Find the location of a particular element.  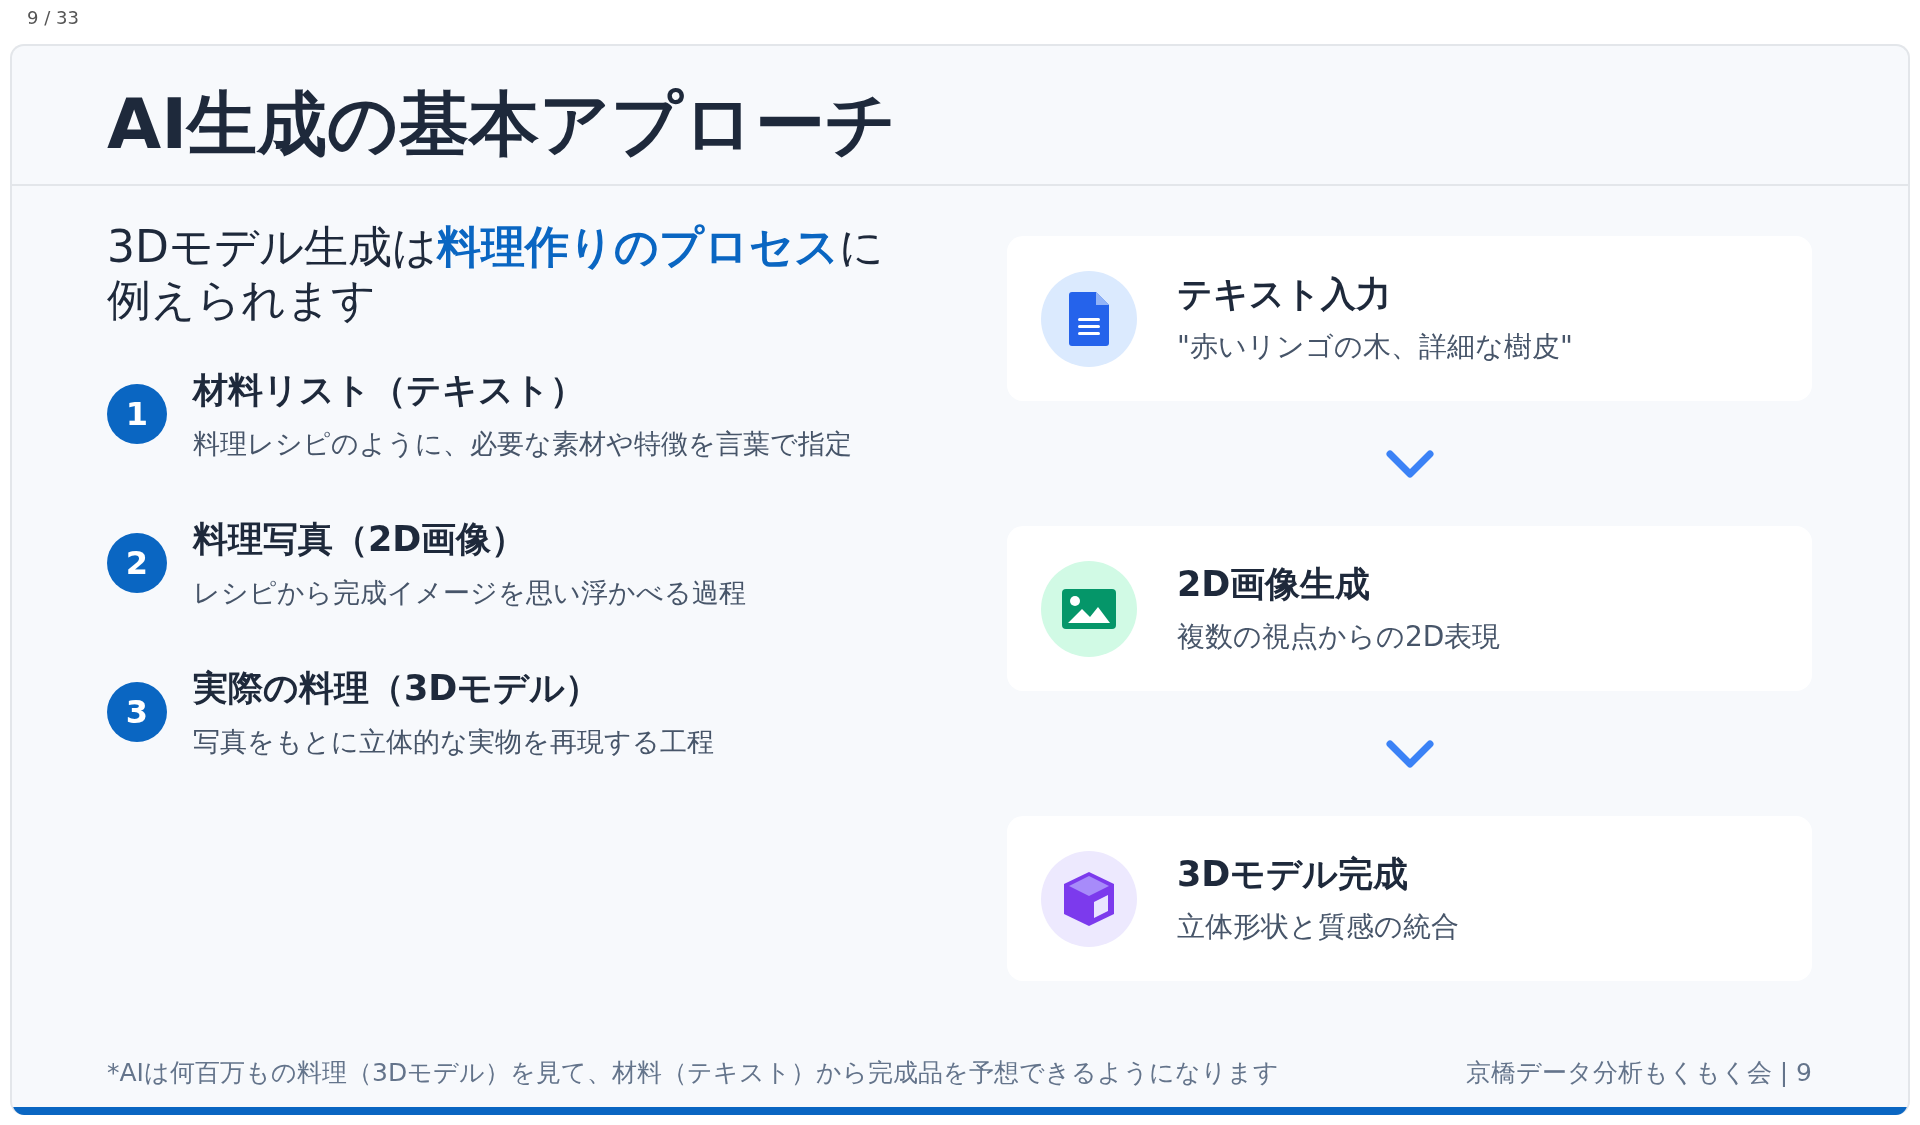

flow-title: 3Dモデル完成 is located at coordinates (1293, 874).